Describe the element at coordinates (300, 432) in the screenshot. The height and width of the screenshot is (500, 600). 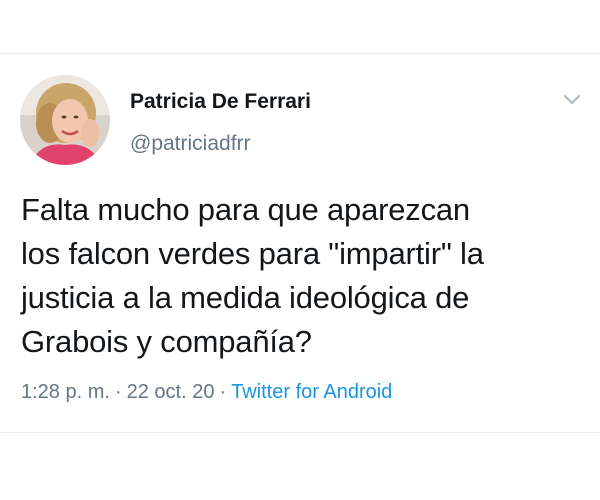
I see `bottom-divider` at that location.